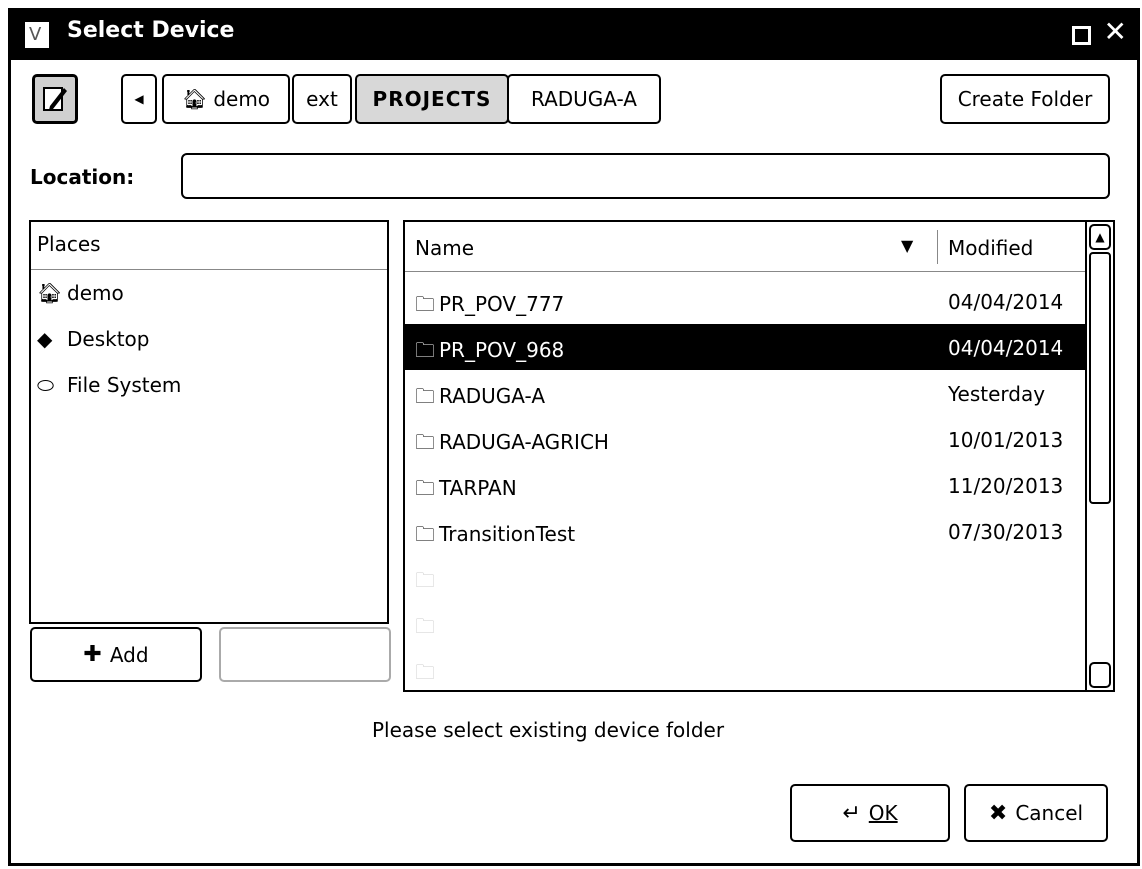 The image size is (1142, 869). Describe the element at coordinates (151, 30) in the screenshot. I see `window-title: Select Device` at that location.